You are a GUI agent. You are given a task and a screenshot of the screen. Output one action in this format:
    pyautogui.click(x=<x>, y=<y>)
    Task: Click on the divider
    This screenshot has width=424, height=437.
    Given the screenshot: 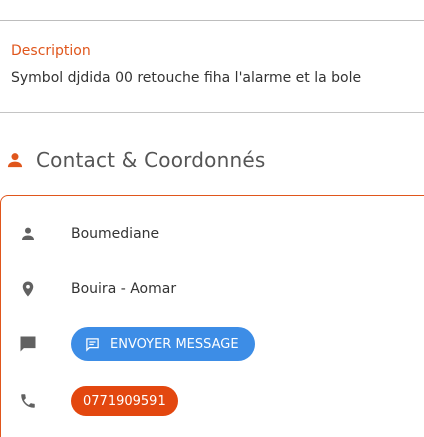 What is the action you would take?
    pyautogui.click(x=212, y=112)
    